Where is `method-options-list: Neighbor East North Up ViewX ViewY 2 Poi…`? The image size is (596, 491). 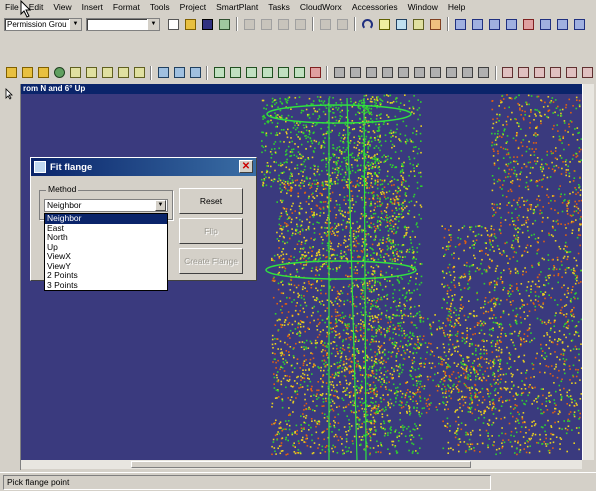 method-options-list: Neighbor East North Up ViewX ViewY 2 Poi… is located at coordinates (106, 252).